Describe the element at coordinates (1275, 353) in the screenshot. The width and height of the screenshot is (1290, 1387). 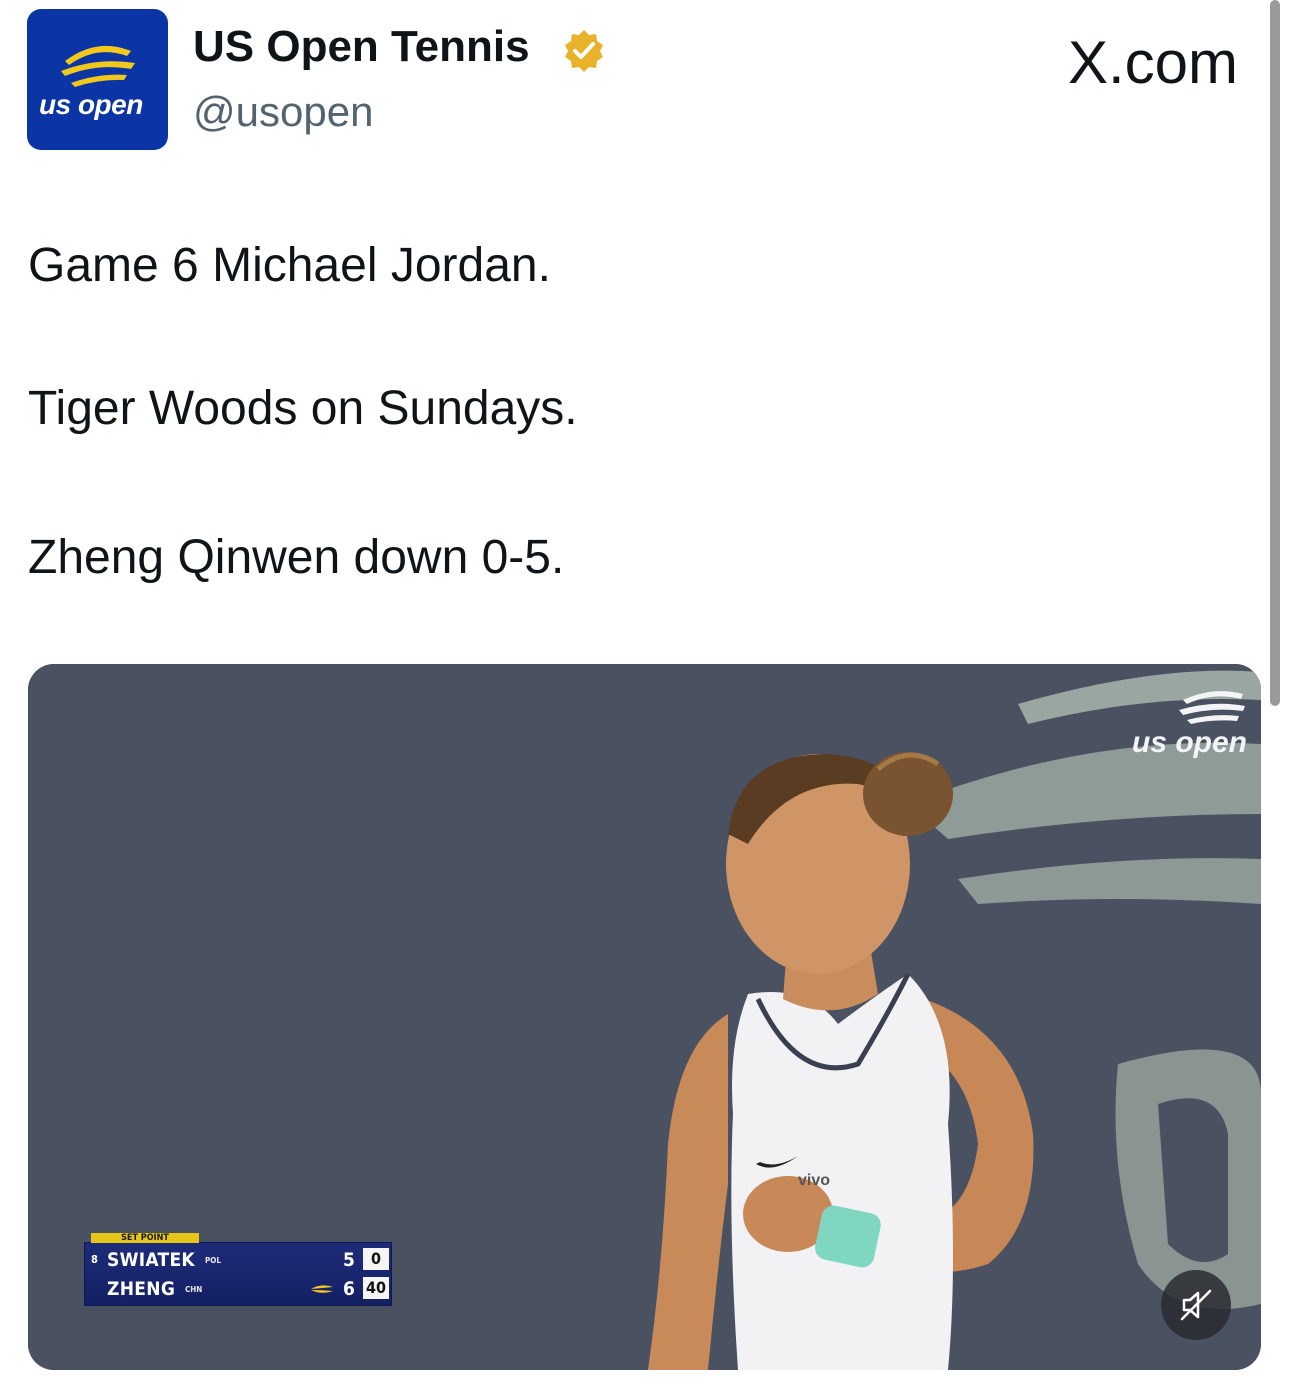
I see `scrollbar` at that location.